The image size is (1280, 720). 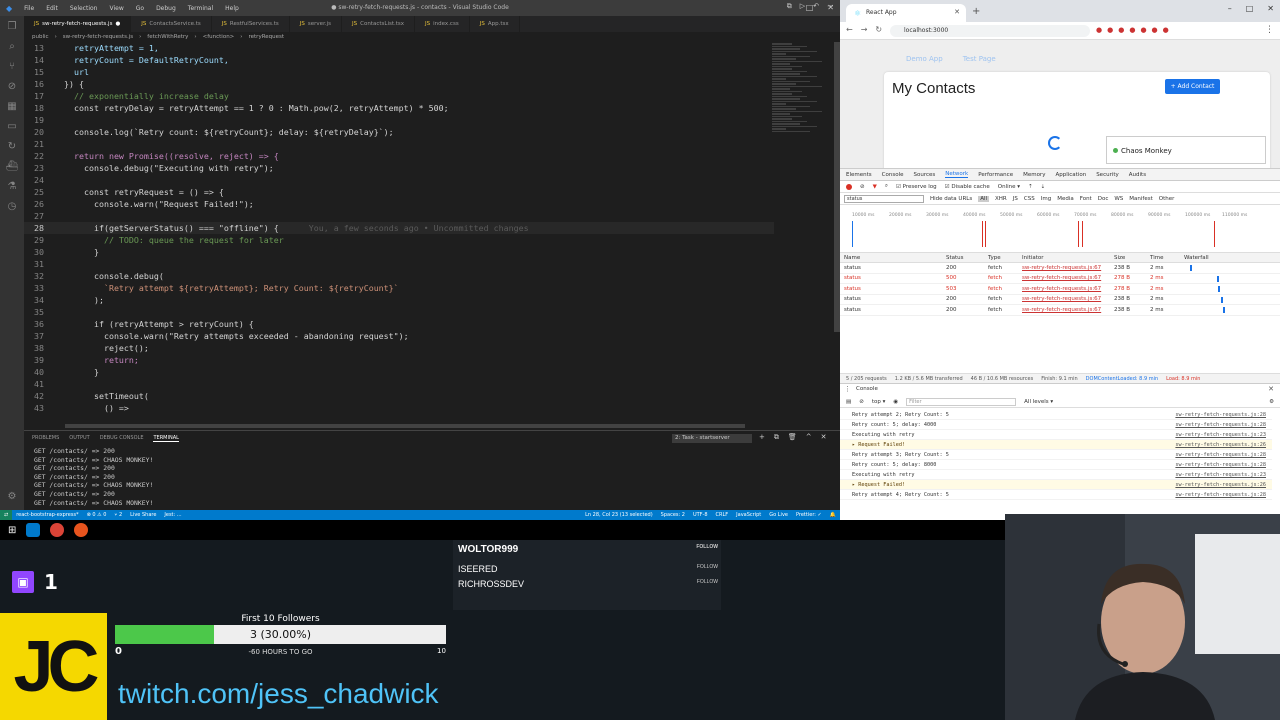 I want to click on breadcrumb-item: public, so click(x=40, y=37).